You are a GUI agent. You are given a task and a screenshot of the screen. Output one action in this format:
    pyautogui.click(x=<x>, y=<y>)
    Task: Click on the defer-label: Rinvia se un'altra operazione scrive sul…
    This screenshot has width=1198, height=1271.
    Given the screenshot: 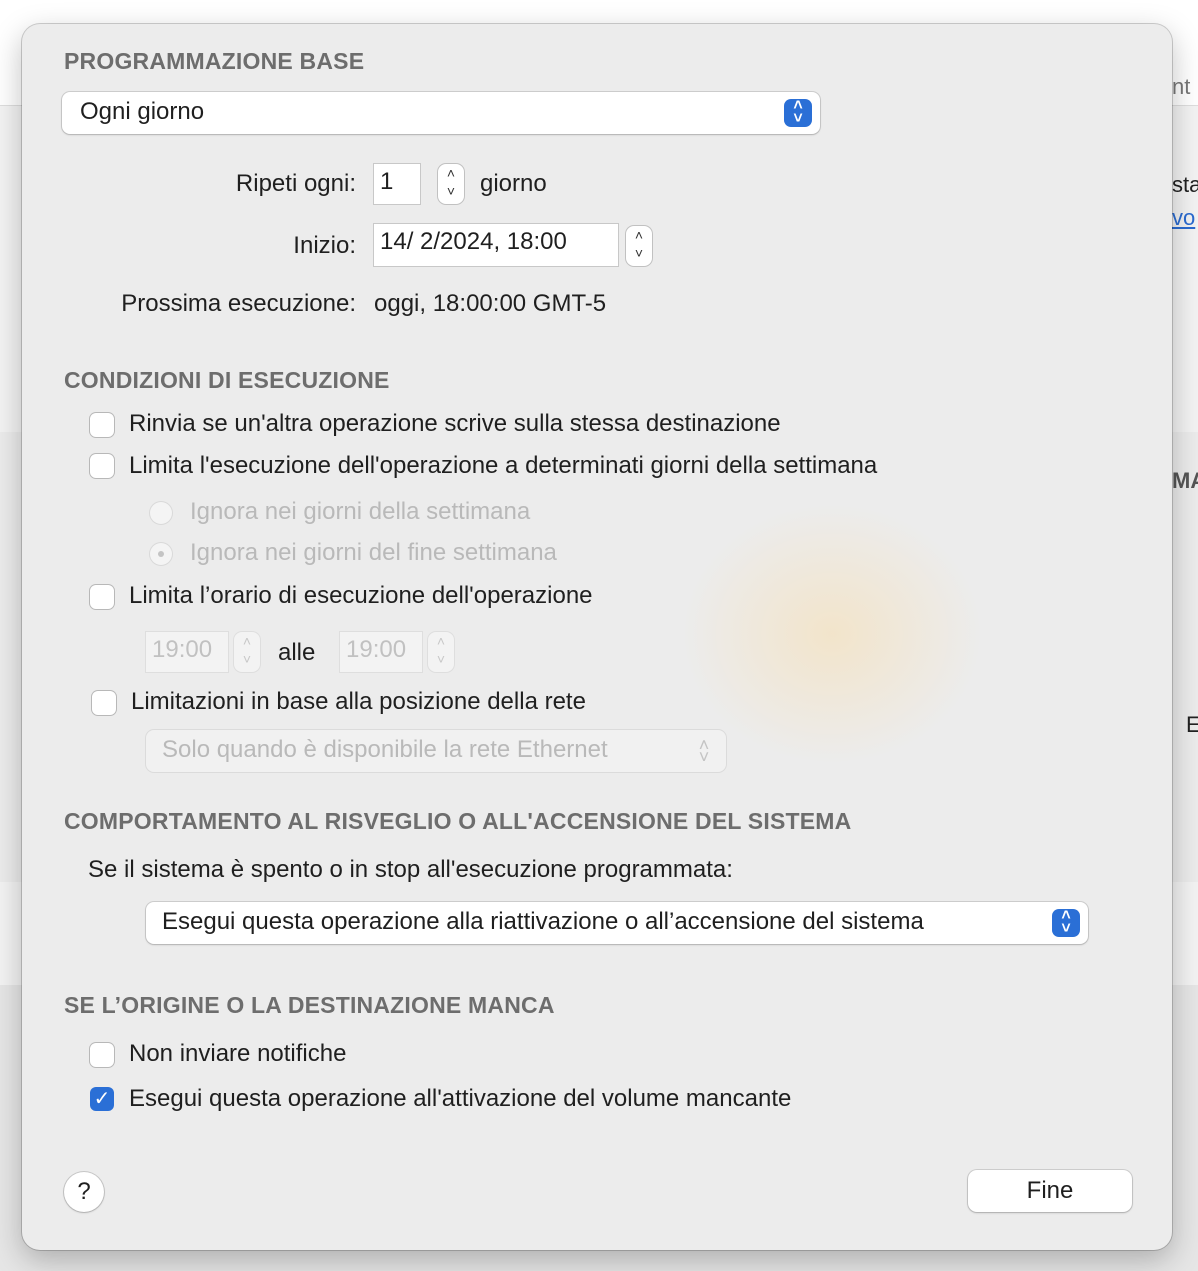 What is the action you would take?
    pyautogui.click(x=455, y=423)
    